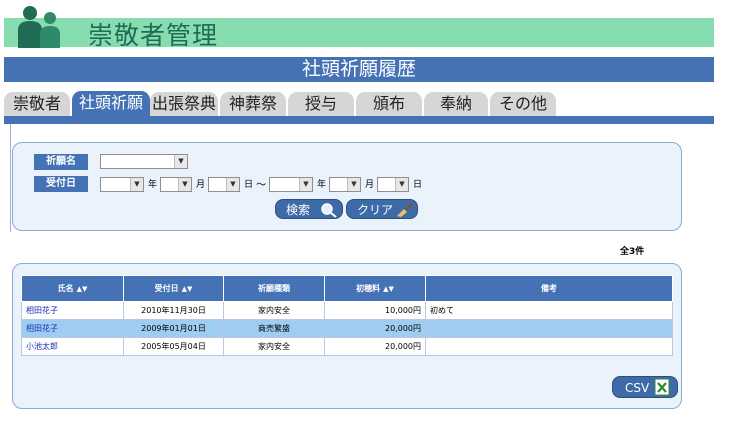  I want to click on divider, so click(10, 178).